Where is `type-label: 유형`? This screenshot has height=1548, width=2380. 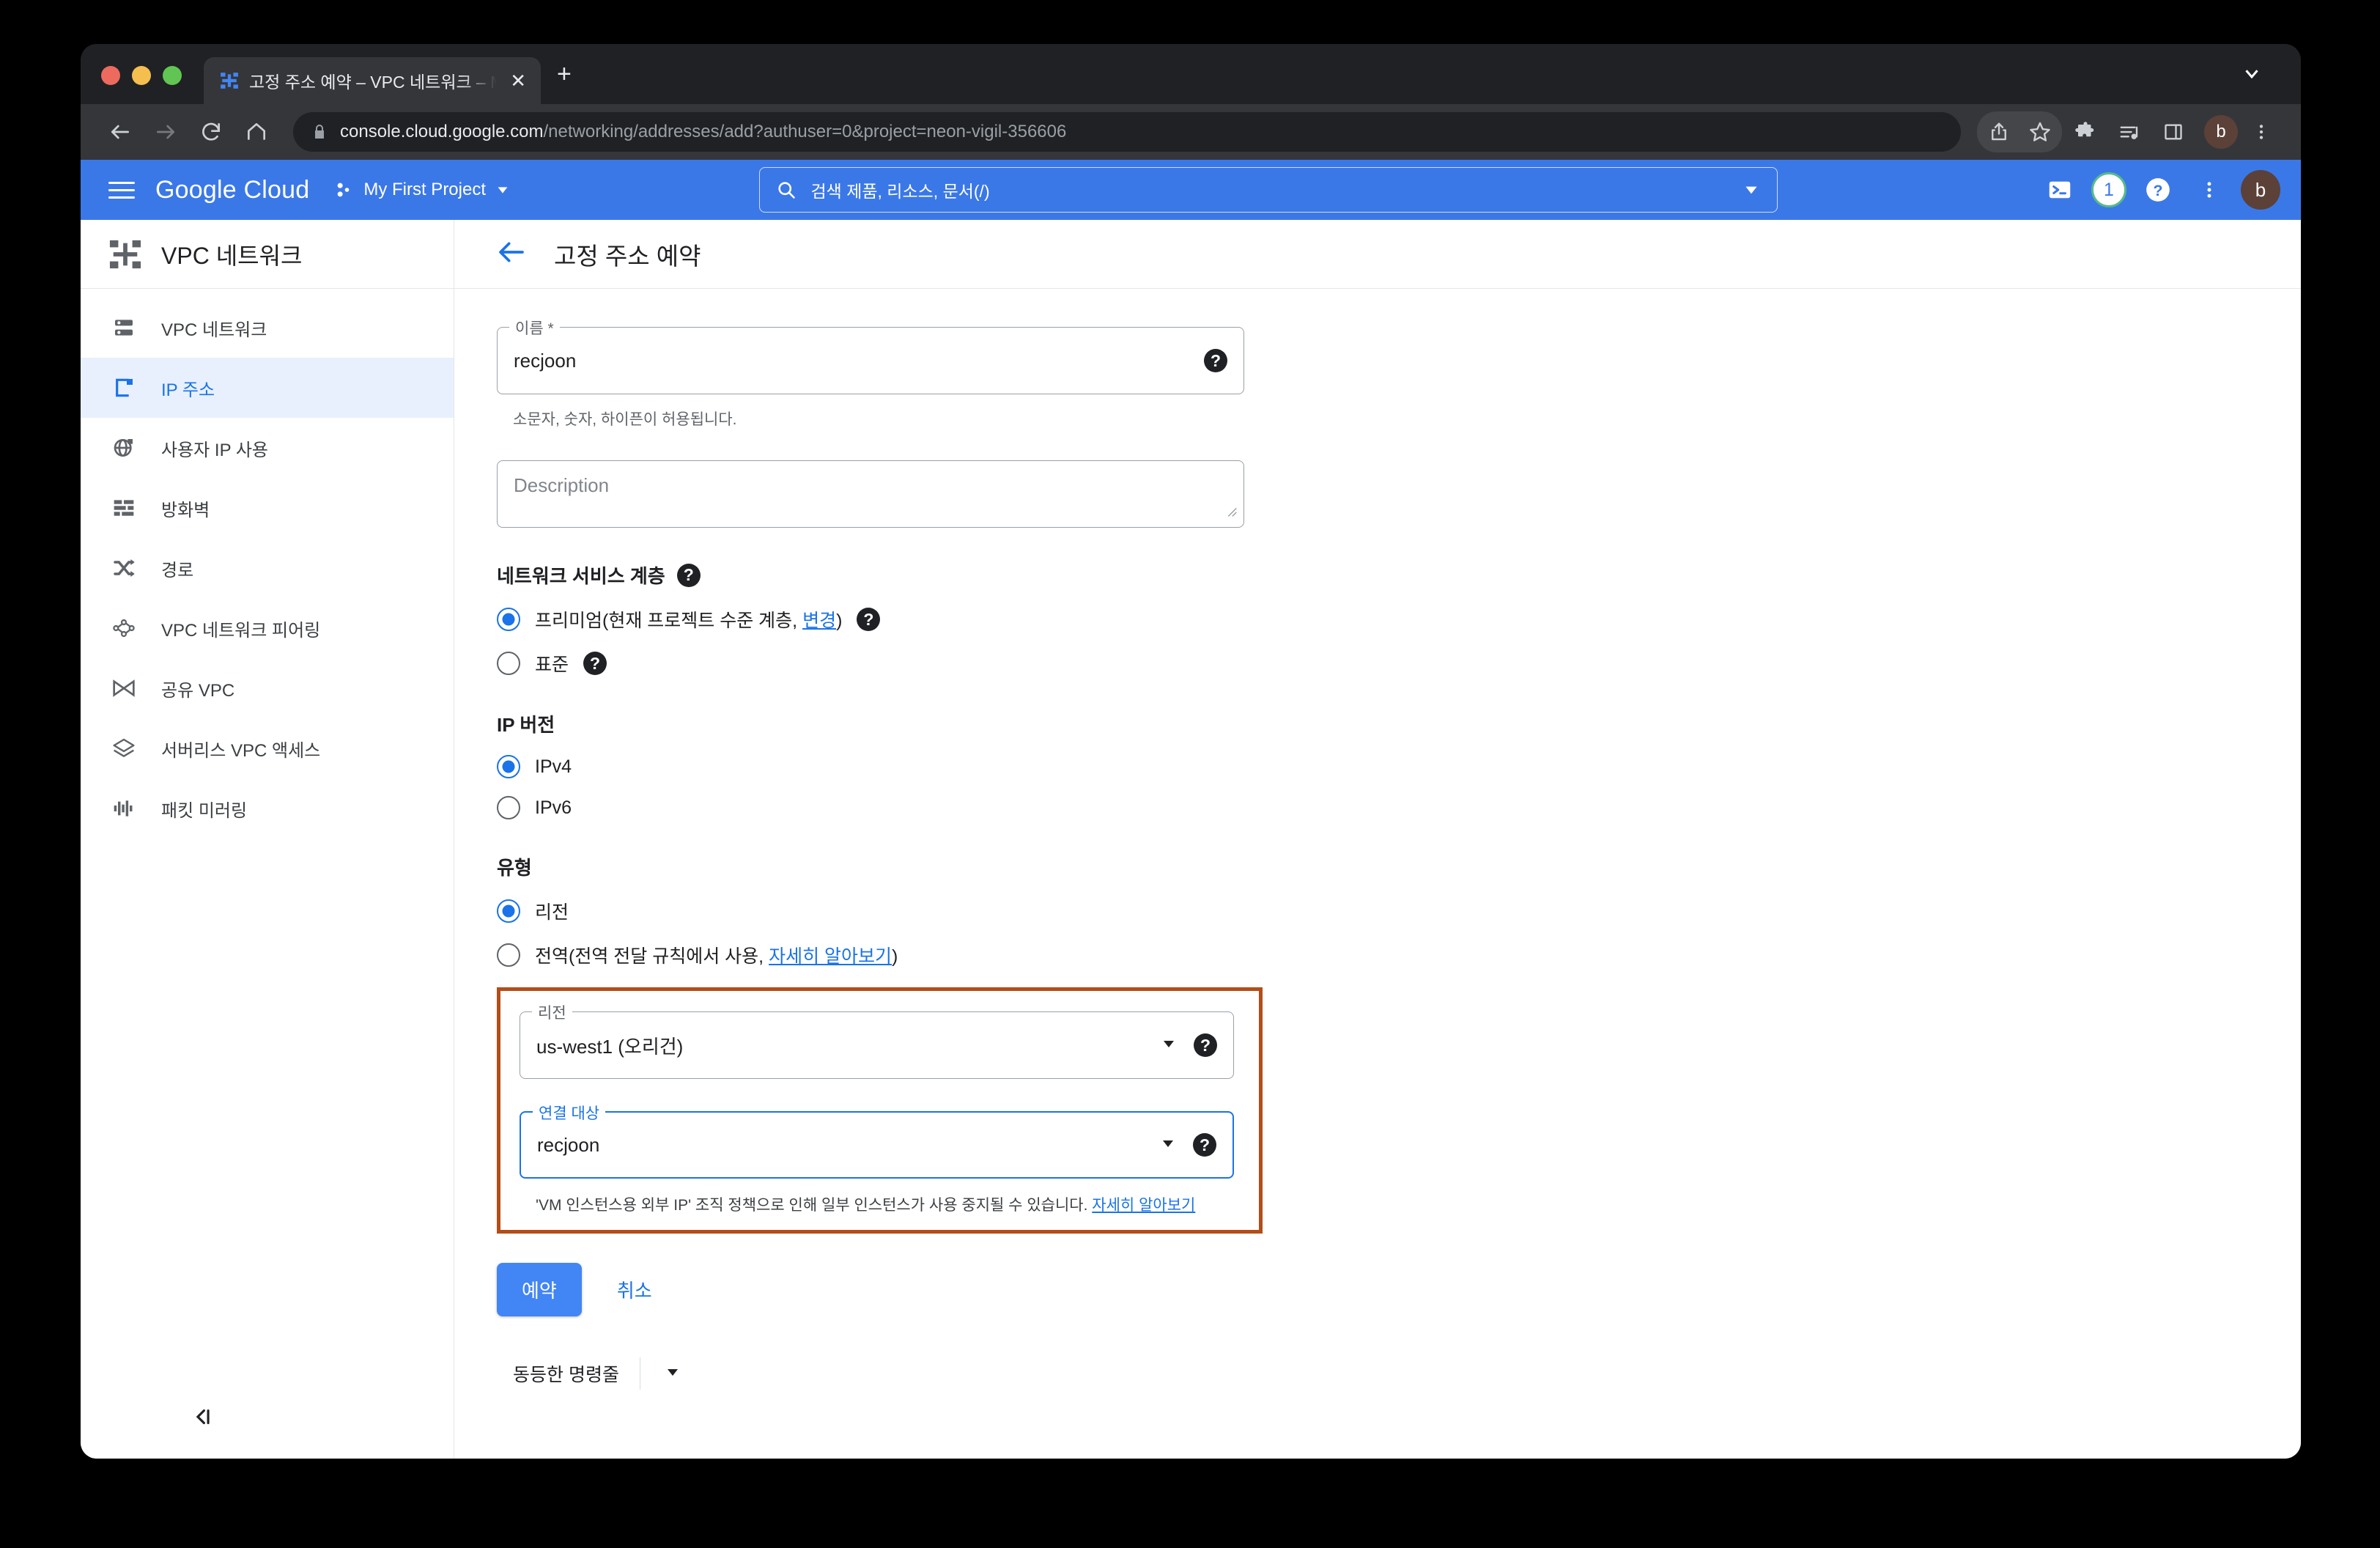 type-label: 유형 is located at coordinates (514, 868).